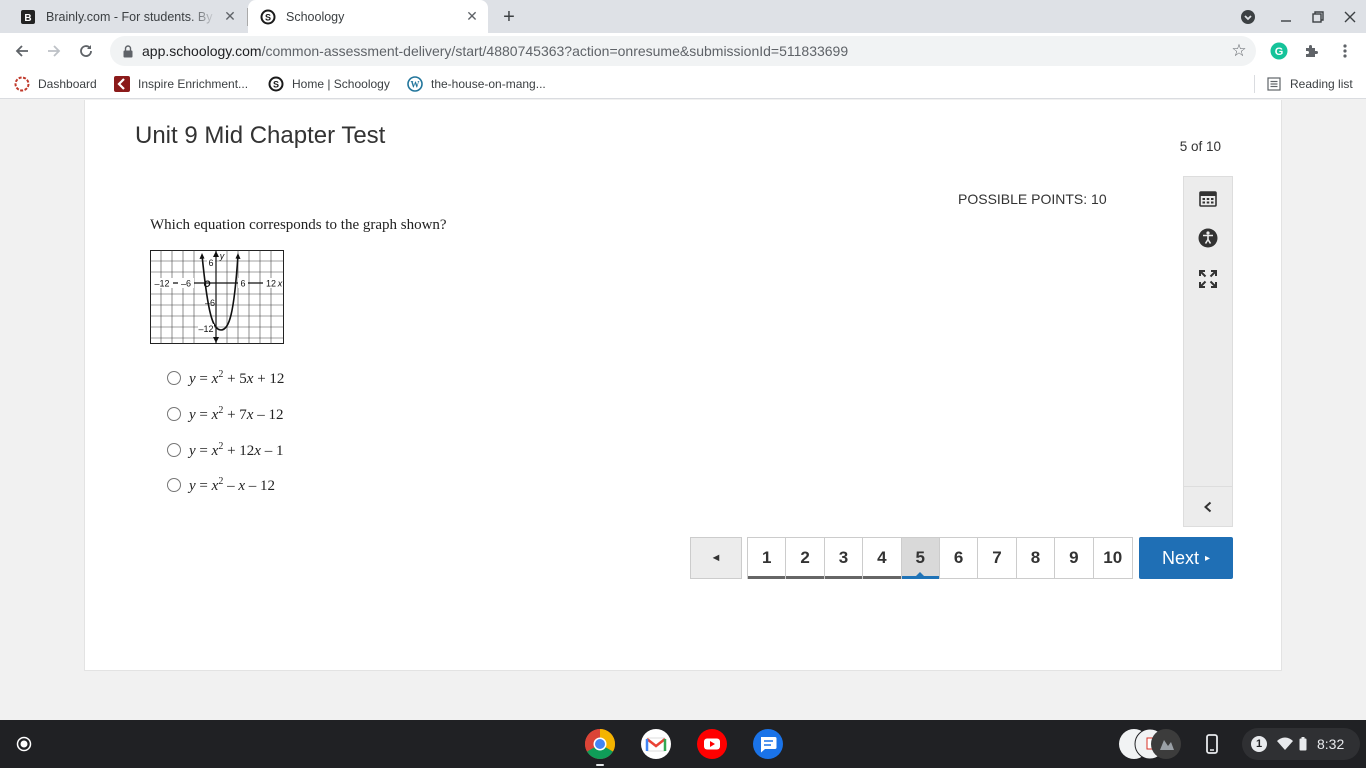 This screenshot has height=768, width=1366. What do you see at coordinates (1286, 16) in the screenshot?
I see `minimize-icon` at bounding box center [1286, 16].